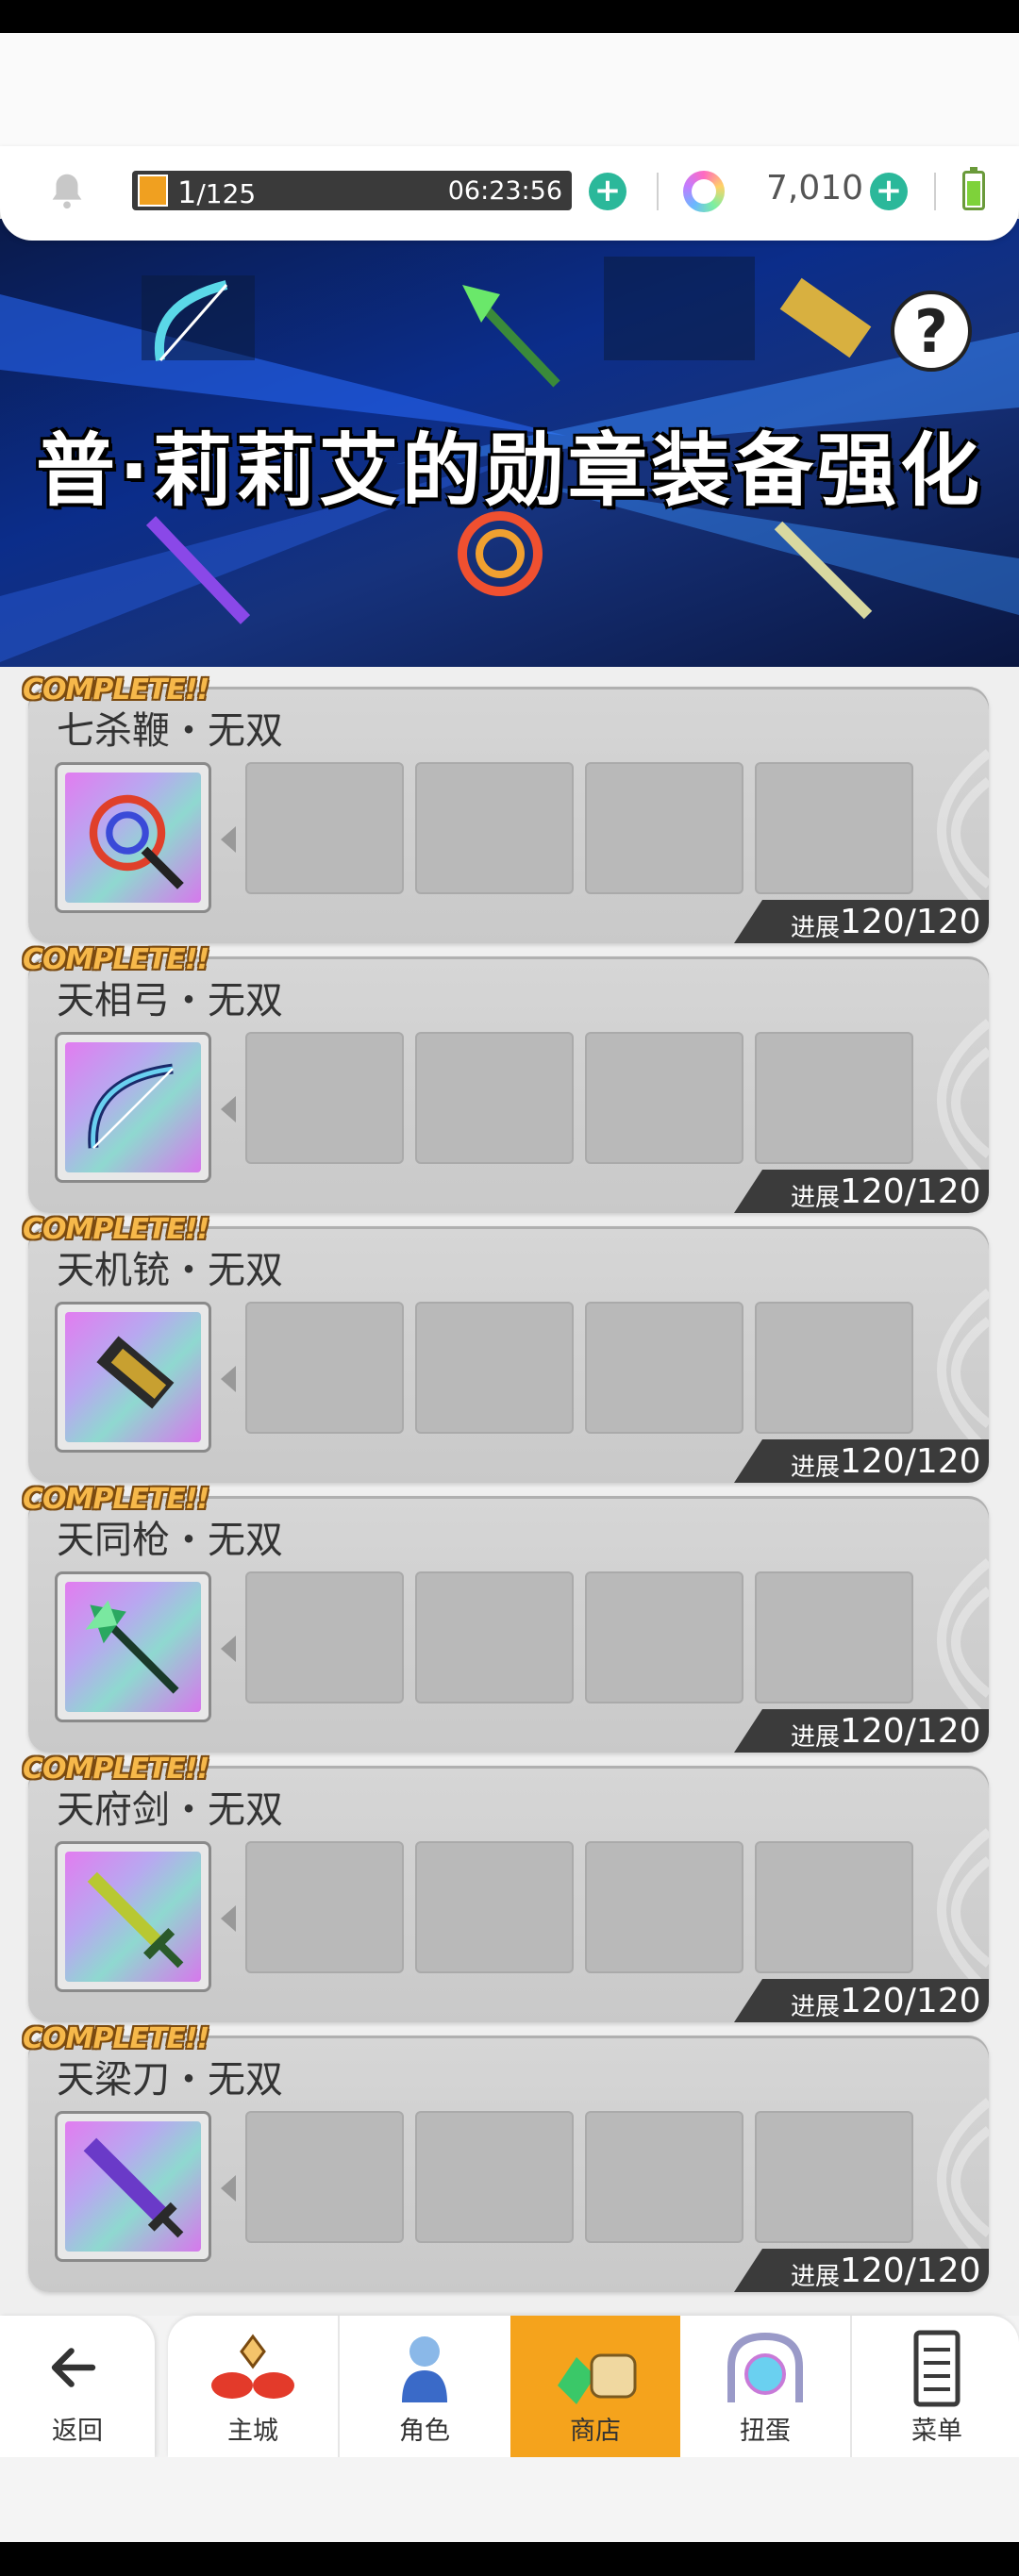 The height and width of the screenshot is (2576, 1019). I want to click on gacha-icon, so click(765, 2367).